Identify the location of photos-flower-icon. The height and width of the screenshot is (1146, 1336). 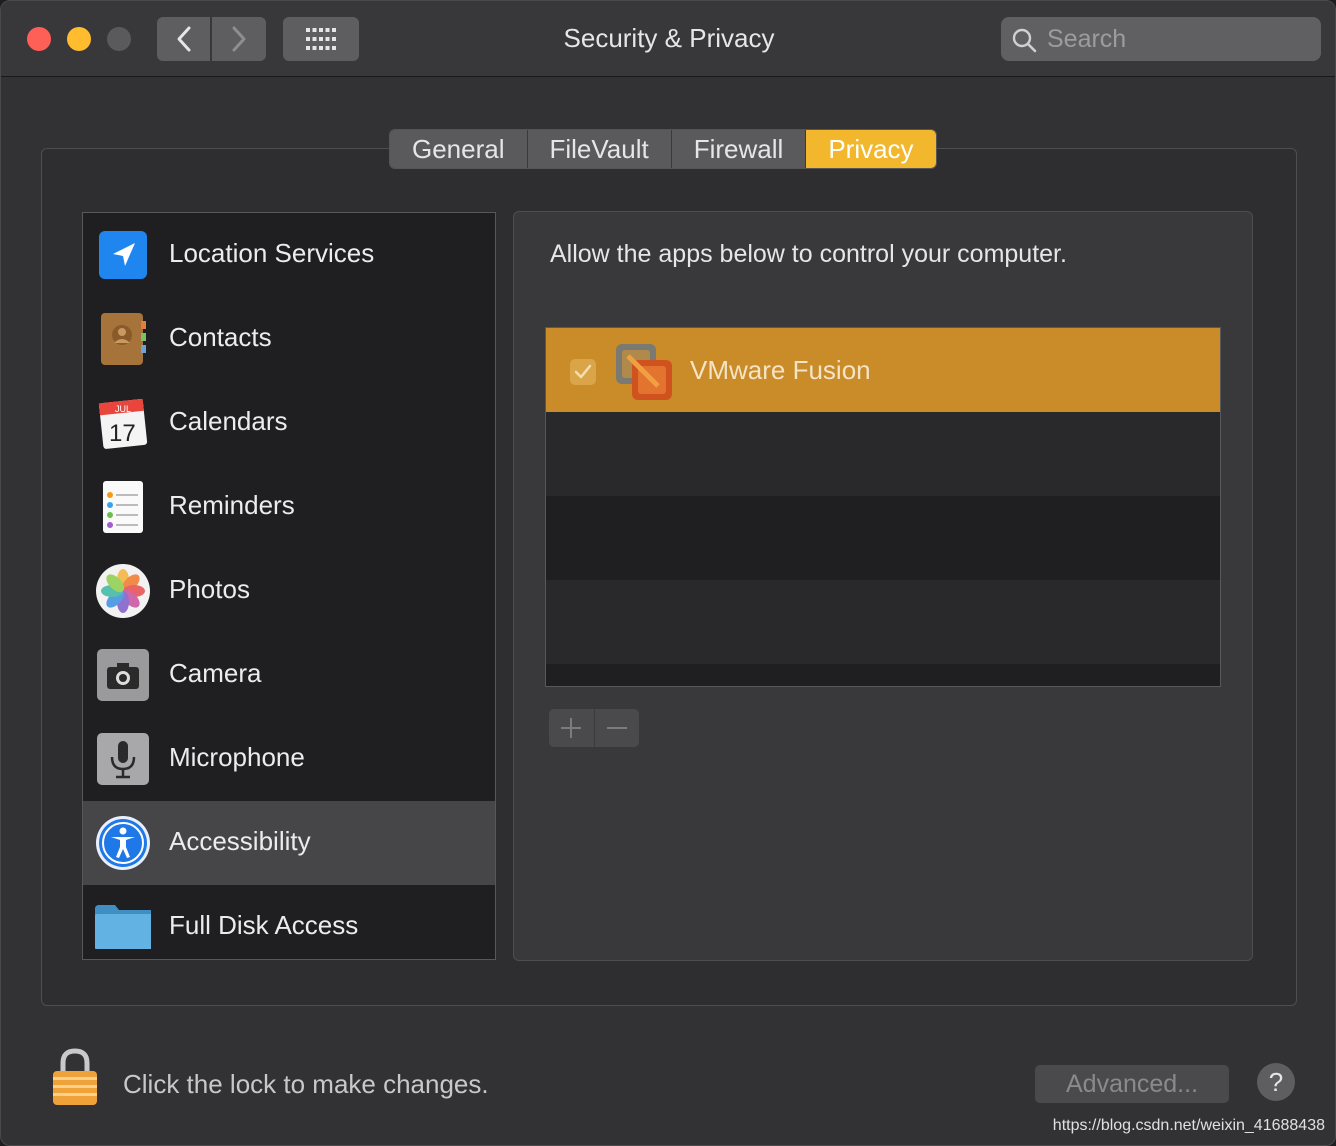
(123, 591).